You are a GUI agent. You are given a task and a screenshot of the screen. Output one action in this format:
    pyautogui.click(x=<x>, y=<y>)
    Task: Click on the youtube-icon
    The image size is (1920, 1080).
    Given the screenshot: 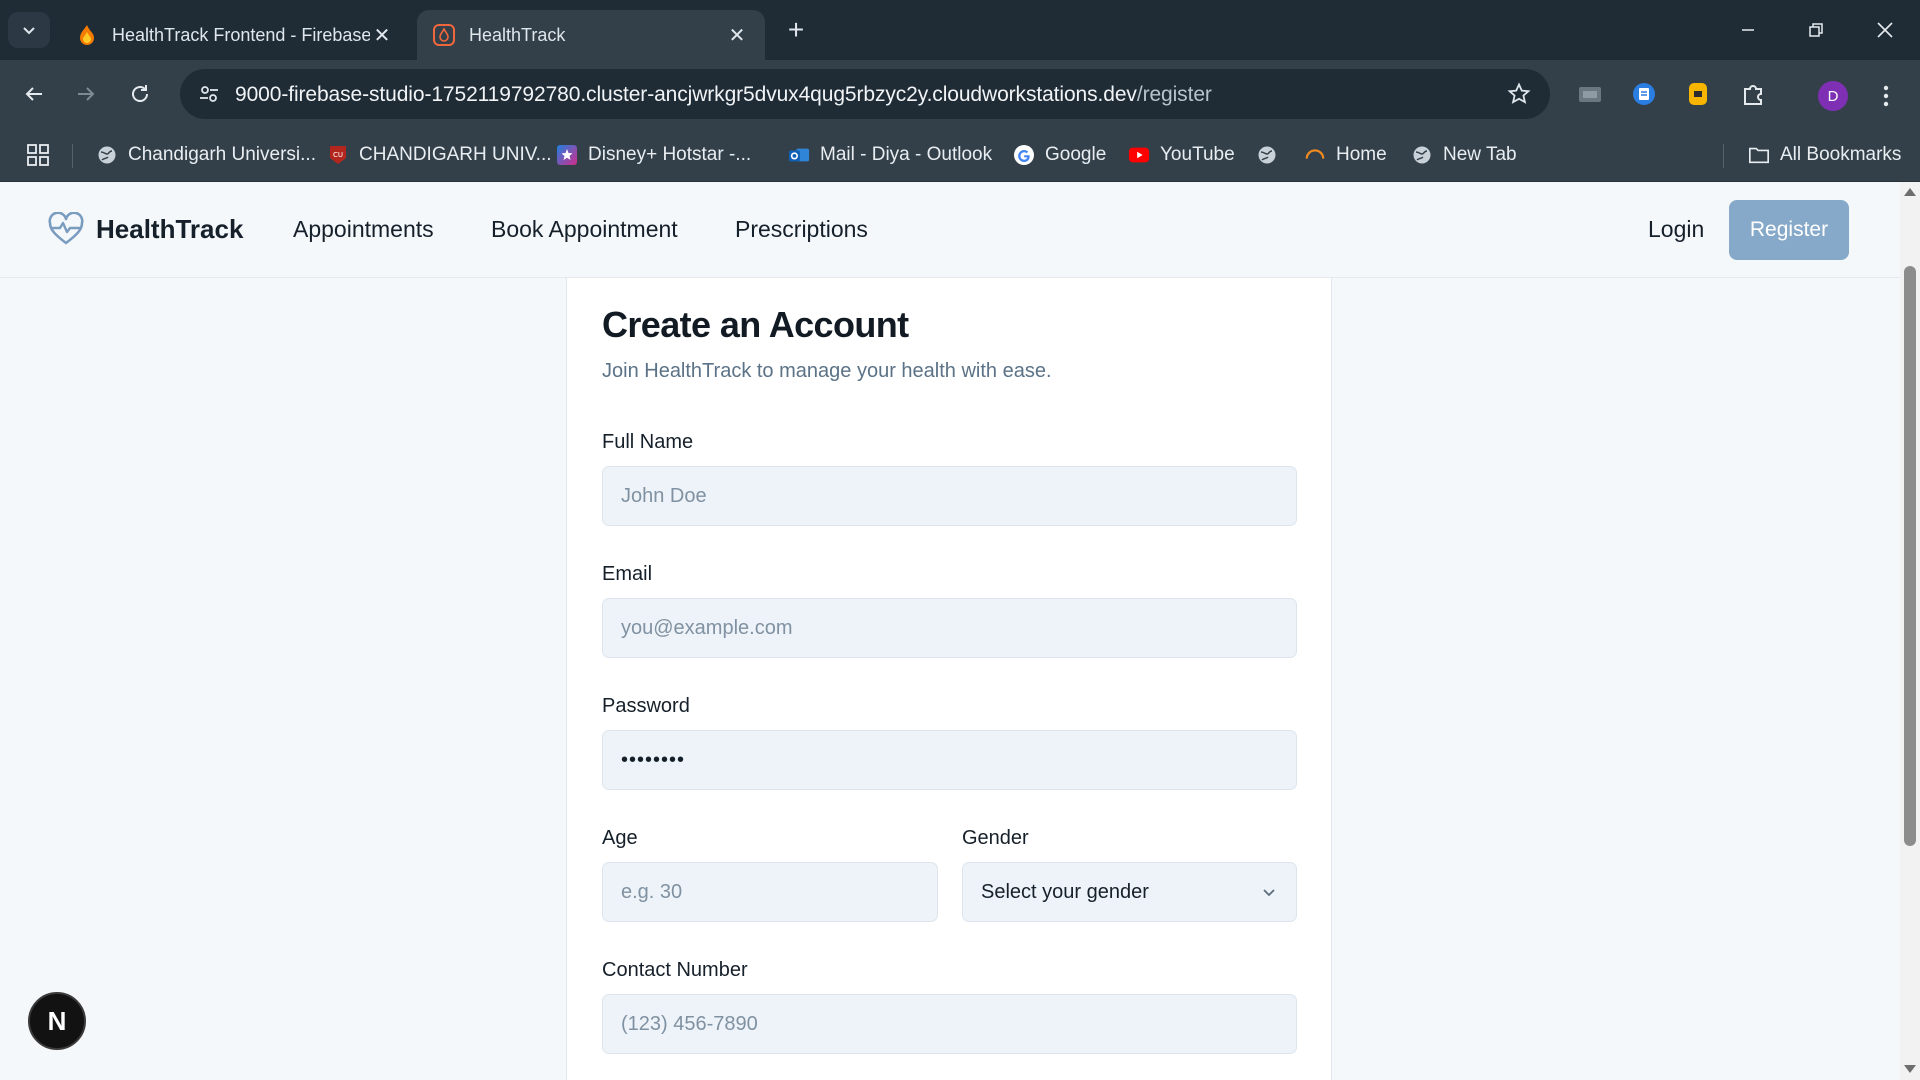 What is the action you would take?
    pyautogui.click(x=1139, y=155)
    